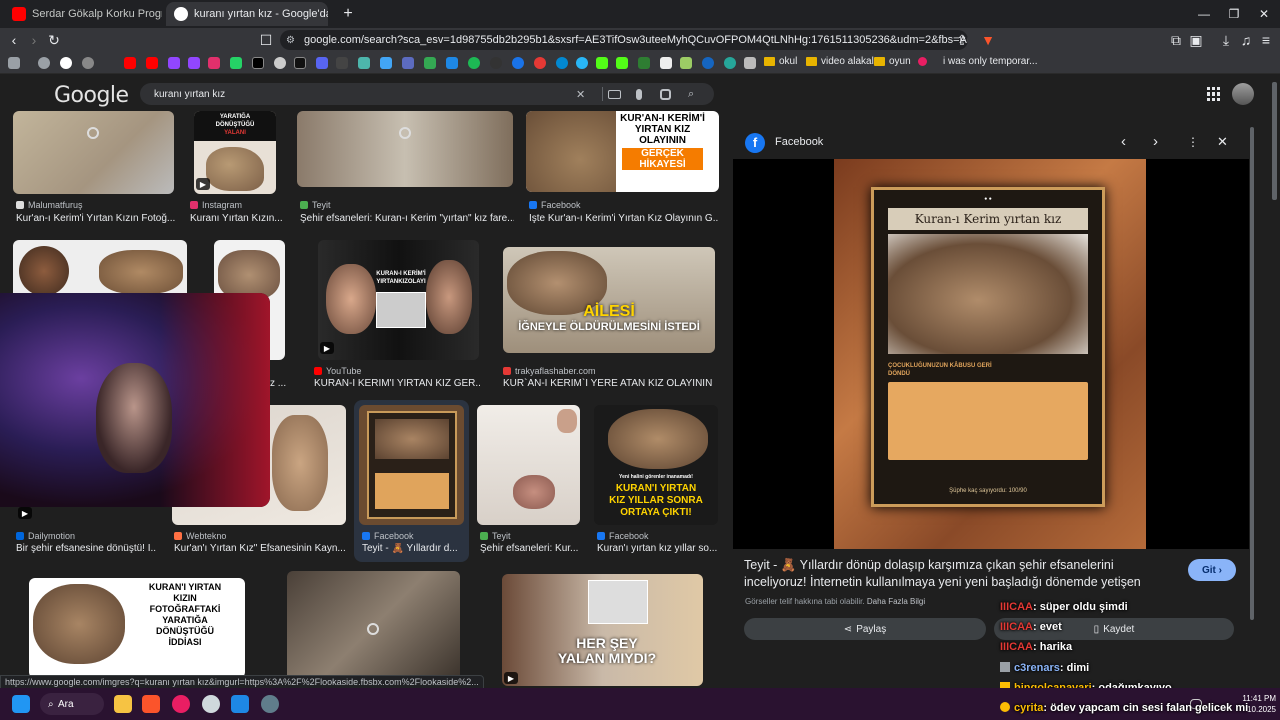 Image resolution: width=1280 pixels, height=720 pixels. Describe the element at coordinates (430, 63) in the screenshot. I see `drive-icon` at that location.